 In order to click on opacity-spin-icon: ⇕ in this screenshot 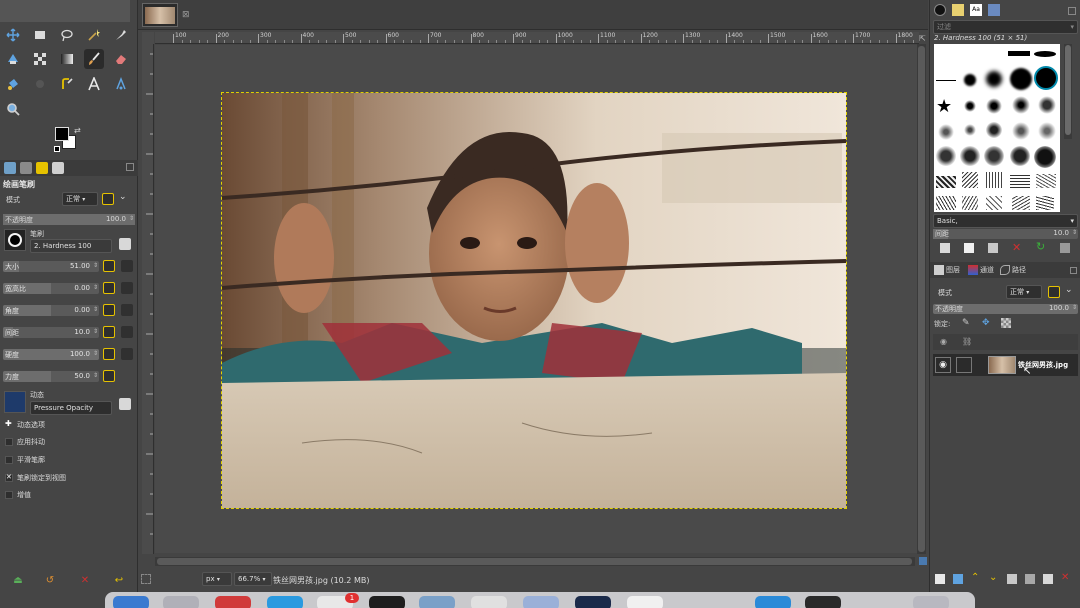, I will do `click(131, 218)`.